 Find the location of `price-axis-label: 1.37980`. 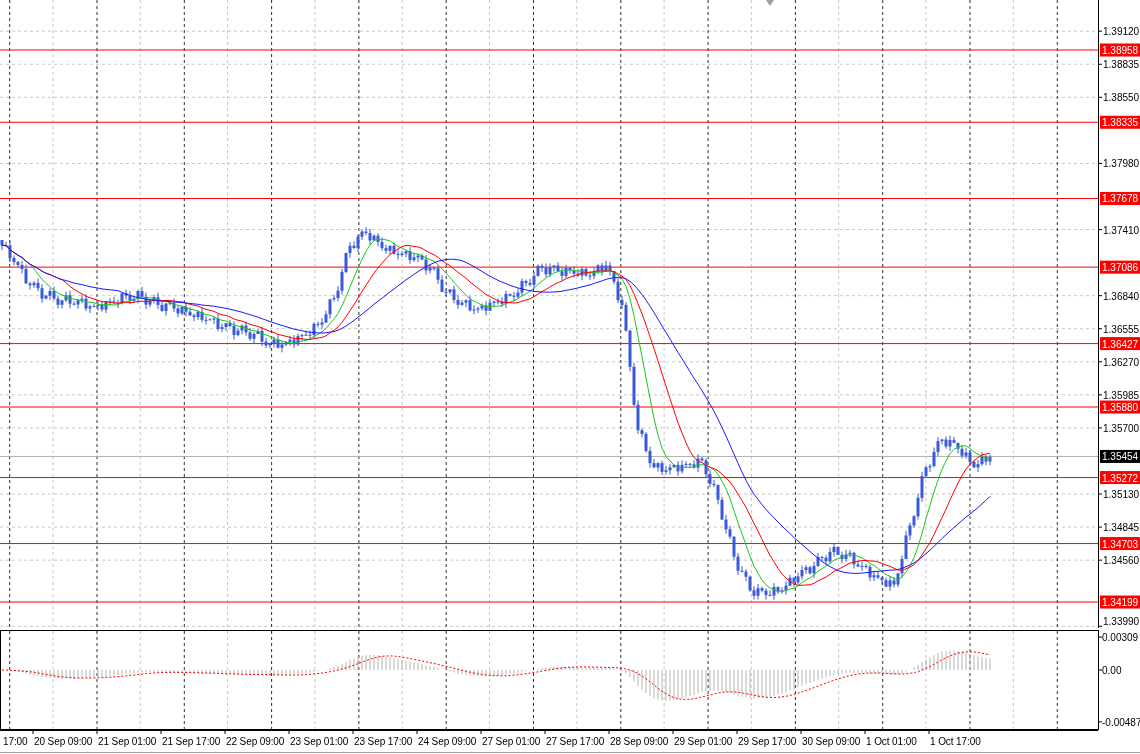

price-axis-label: 1.37980 is located at coordinates (1121, 164).